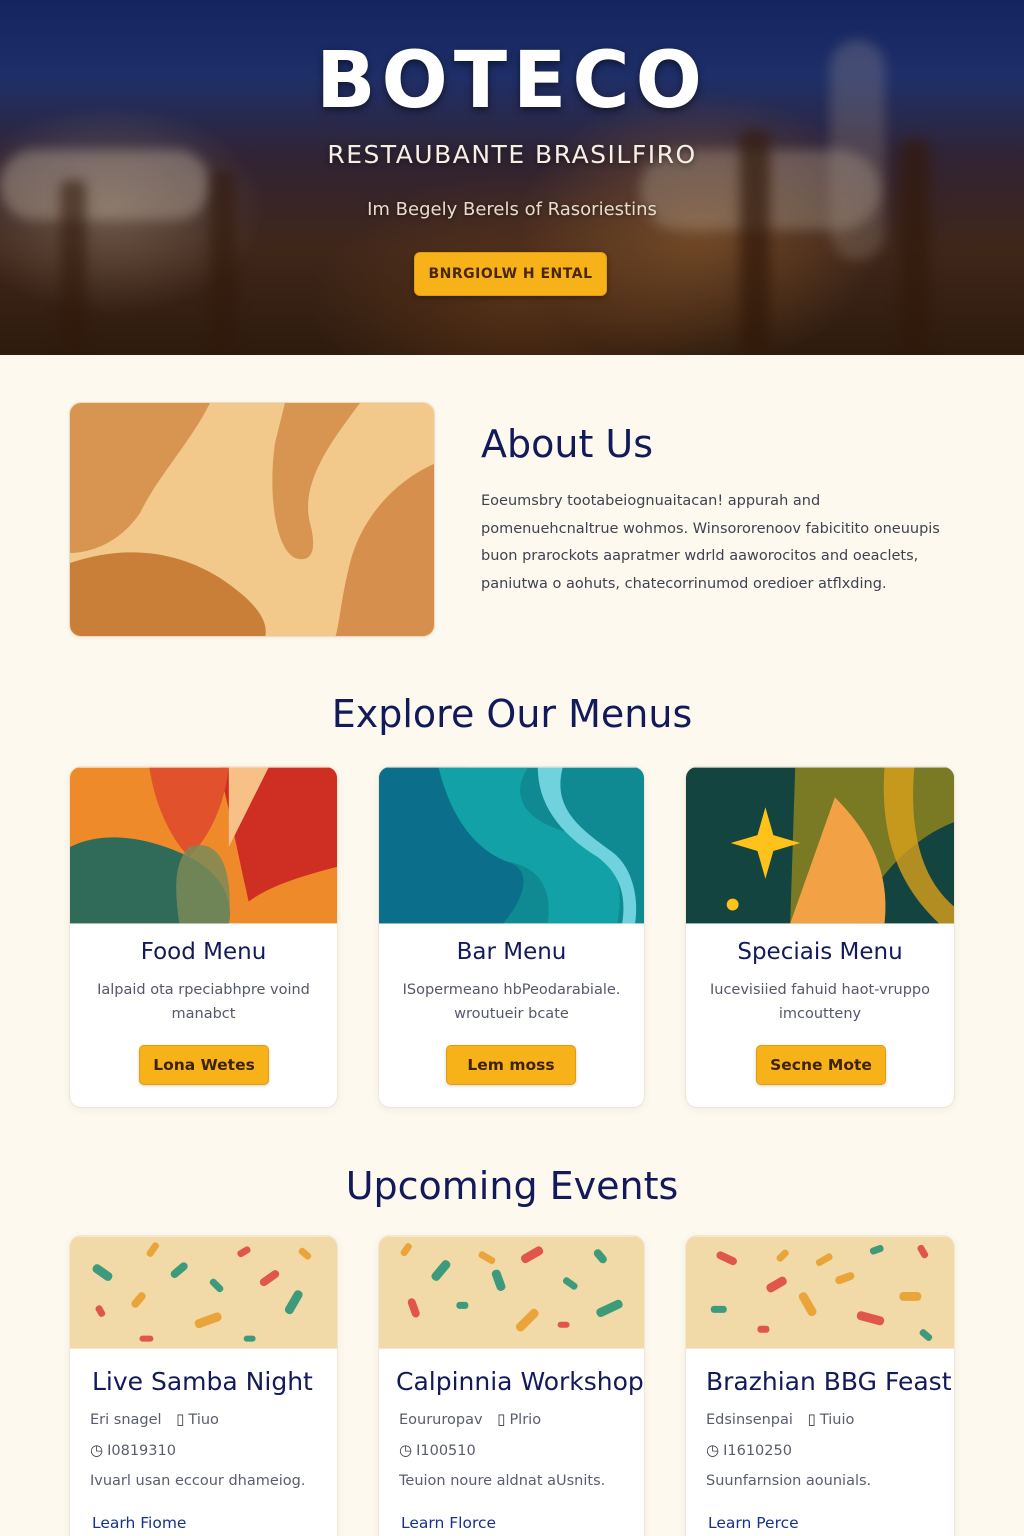  Describe the element at coordinates (516, 1450) in the screenshot. I see `event-time-row: ◷ I100510` at that location.